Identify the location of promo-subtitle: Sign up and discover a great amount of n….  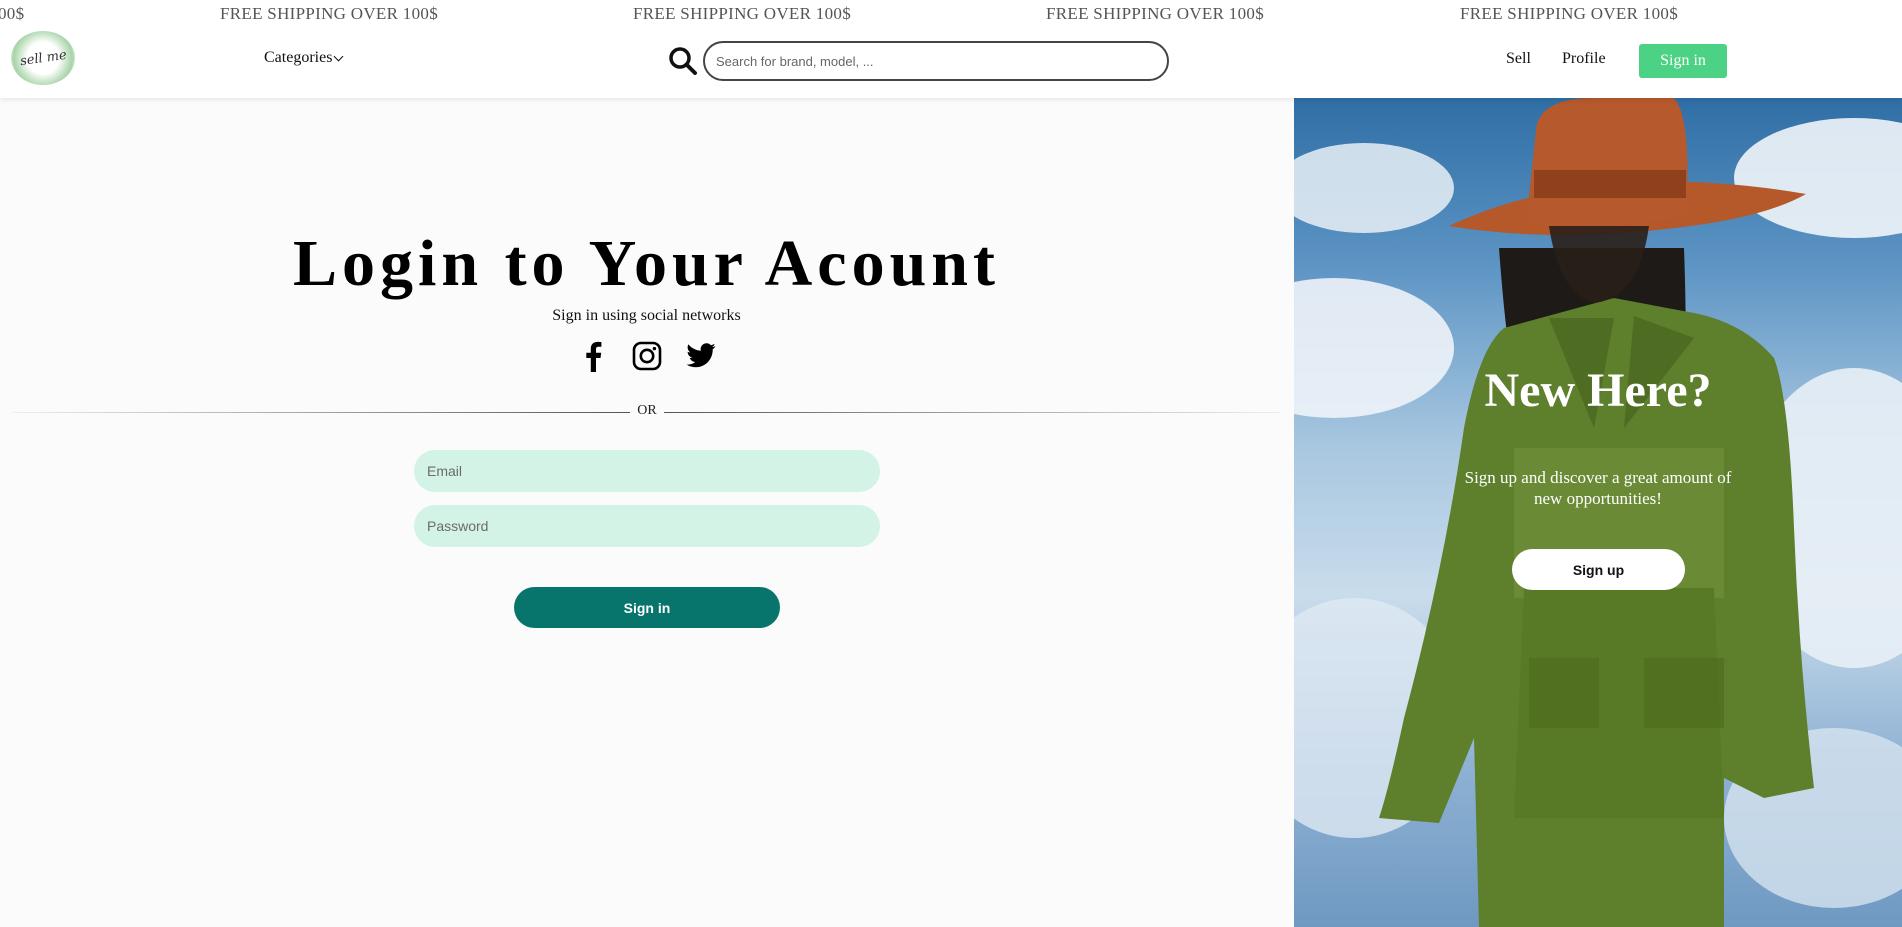
(1598, 488).